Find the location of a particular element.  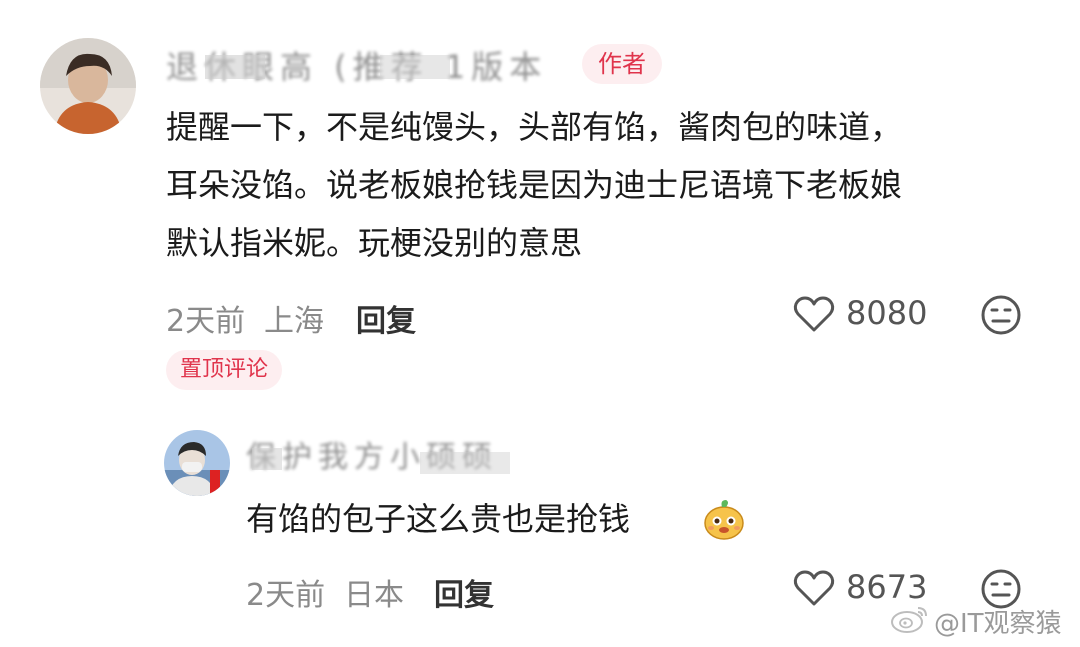

like-count: 8080 is located at coordinates (887, 313).